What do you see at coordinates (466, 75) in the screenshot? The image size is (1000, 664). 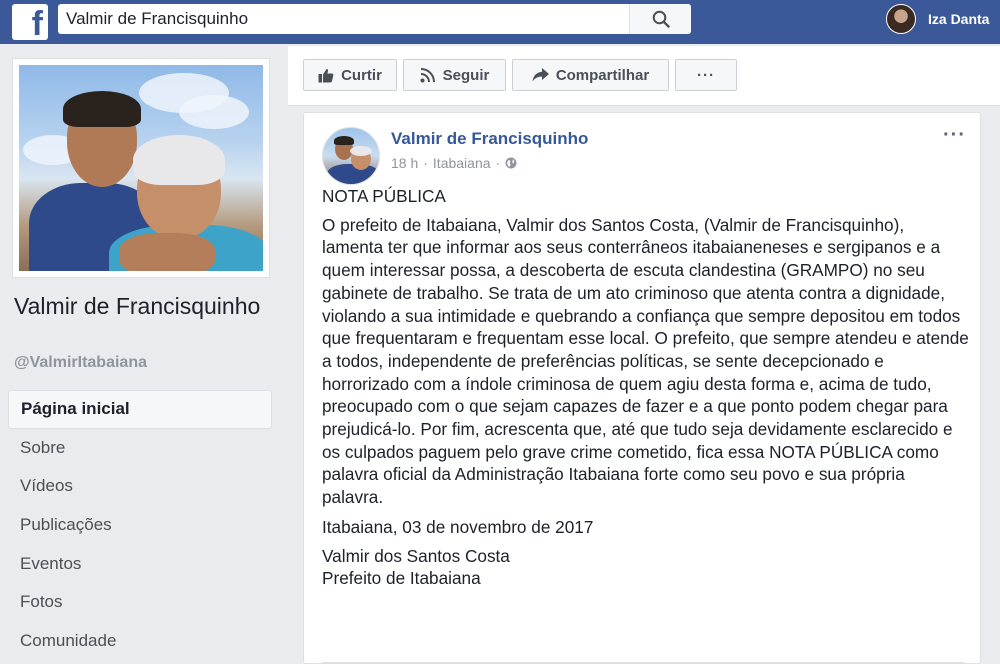 I see `follow-button-label: Seguir` at bounding box center [466, 75].